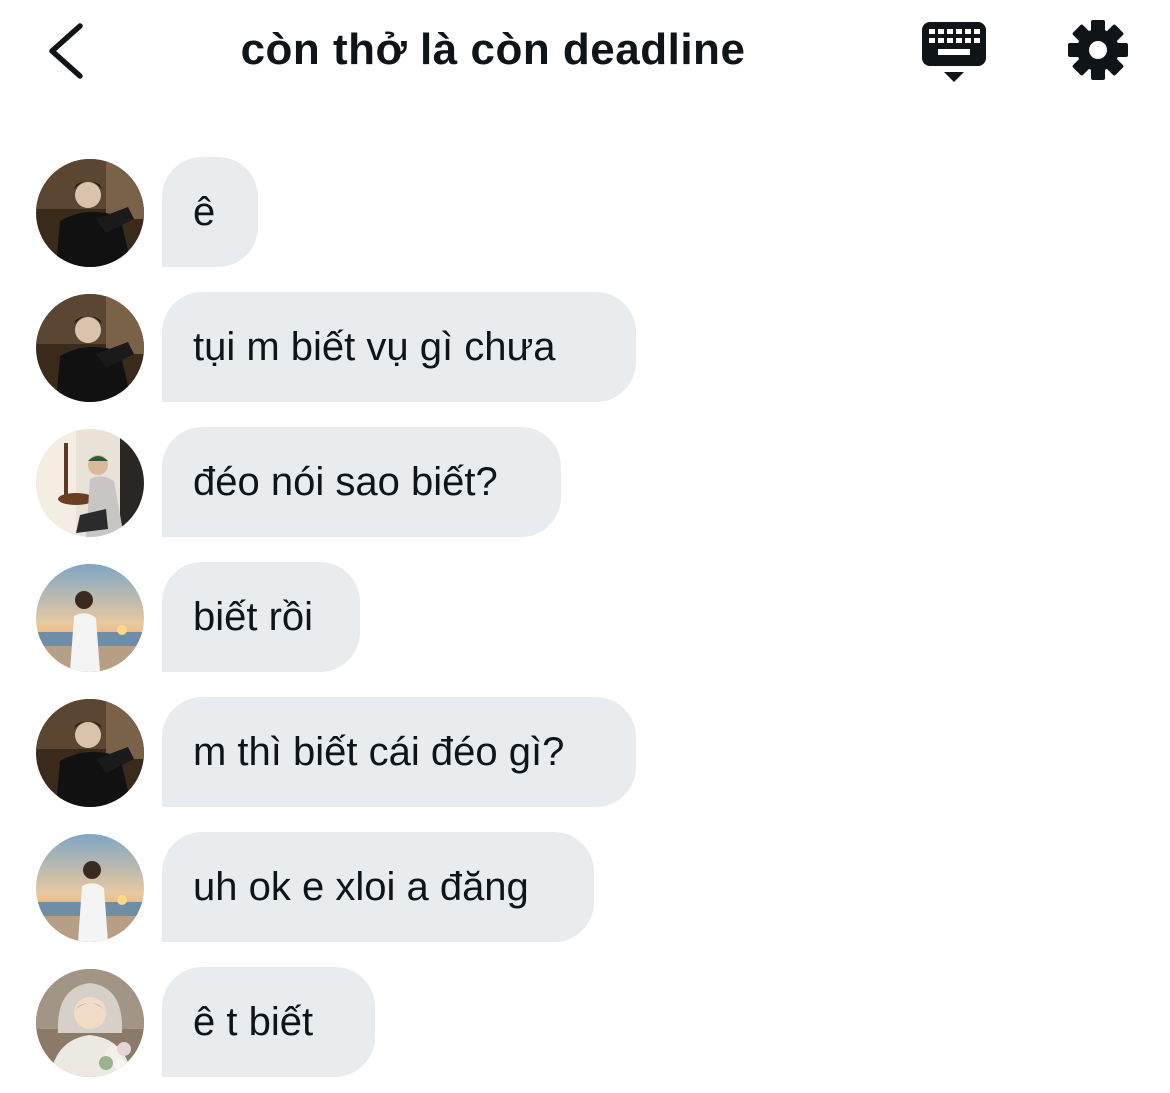  Describe the element at coordinates (268, 1022) in the screenshot. I see `message-bubble: ê t biết` at that location.